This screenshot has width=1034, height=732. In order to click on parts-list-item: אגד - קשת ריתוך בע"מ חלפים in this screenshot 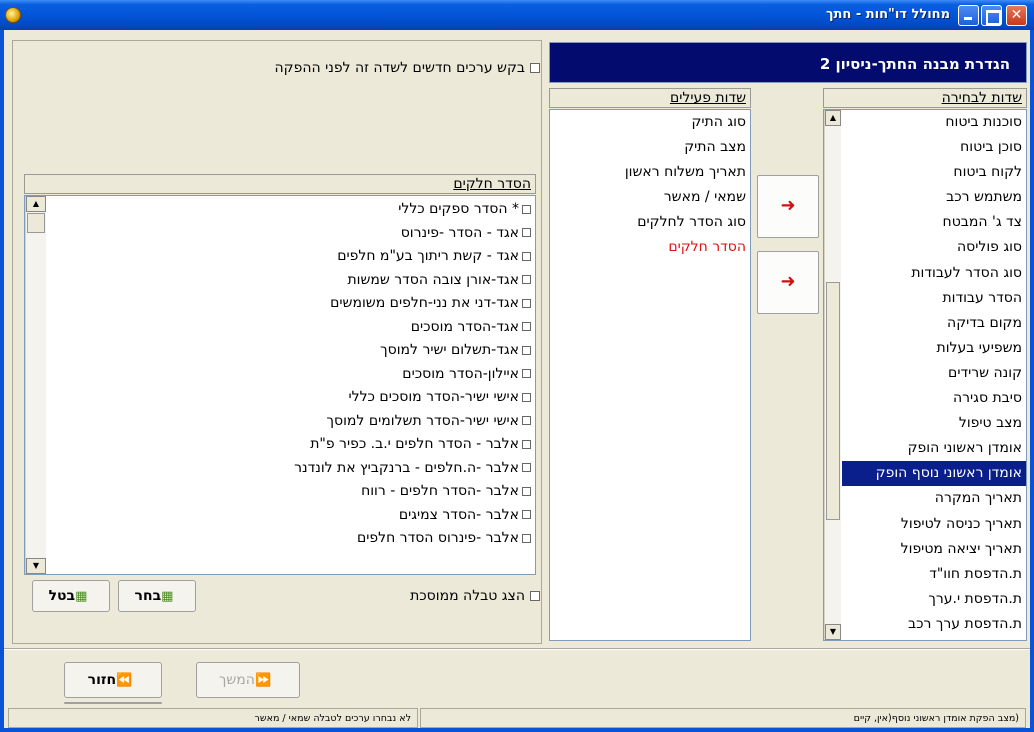, I will do `click(291, 257)`.